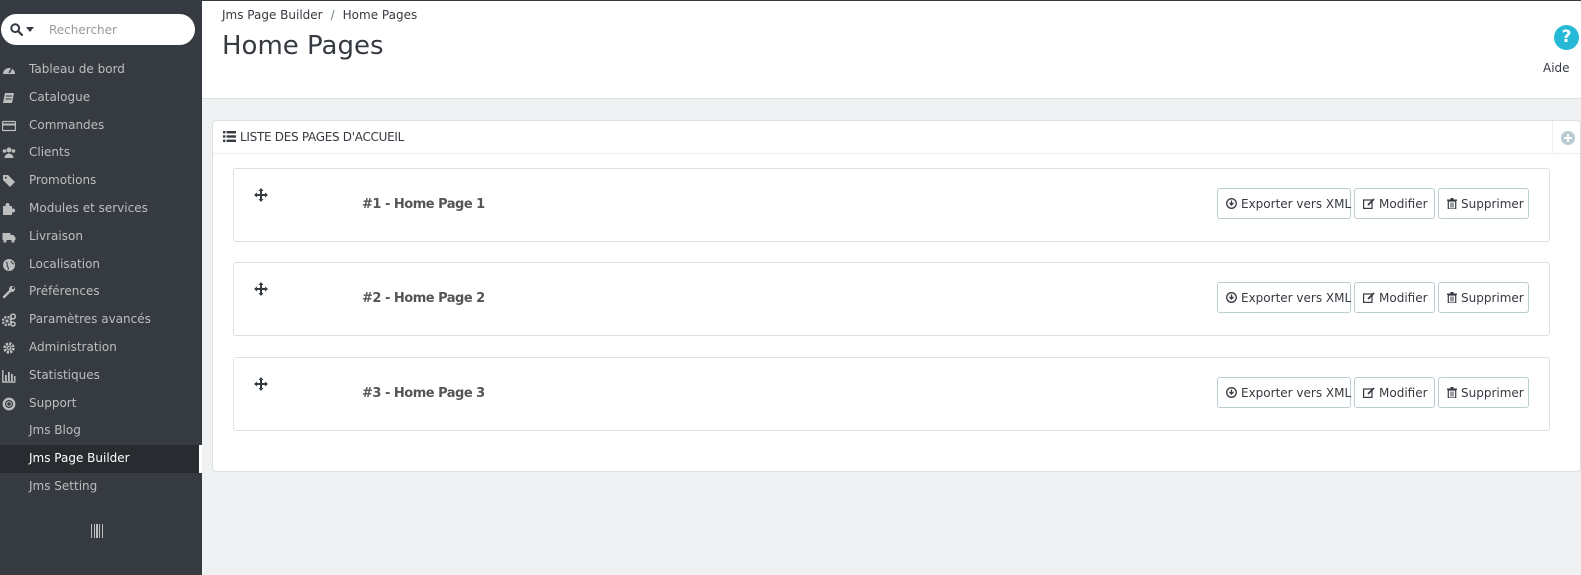 The width and height of the screenshot is (1581, 575). What do you see at coordinates (67, 124) in the screenshot?
I see `sidebar-item-label: Commandes` at bounding box center [67, 124].